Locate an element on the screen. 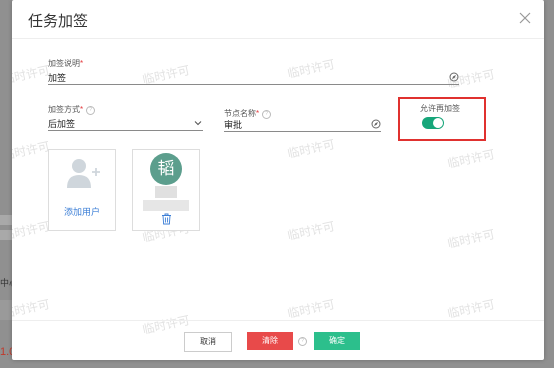 This screenshot has height=368, width=554. mode-select: 后加签 is located at coordinates (125, 124).